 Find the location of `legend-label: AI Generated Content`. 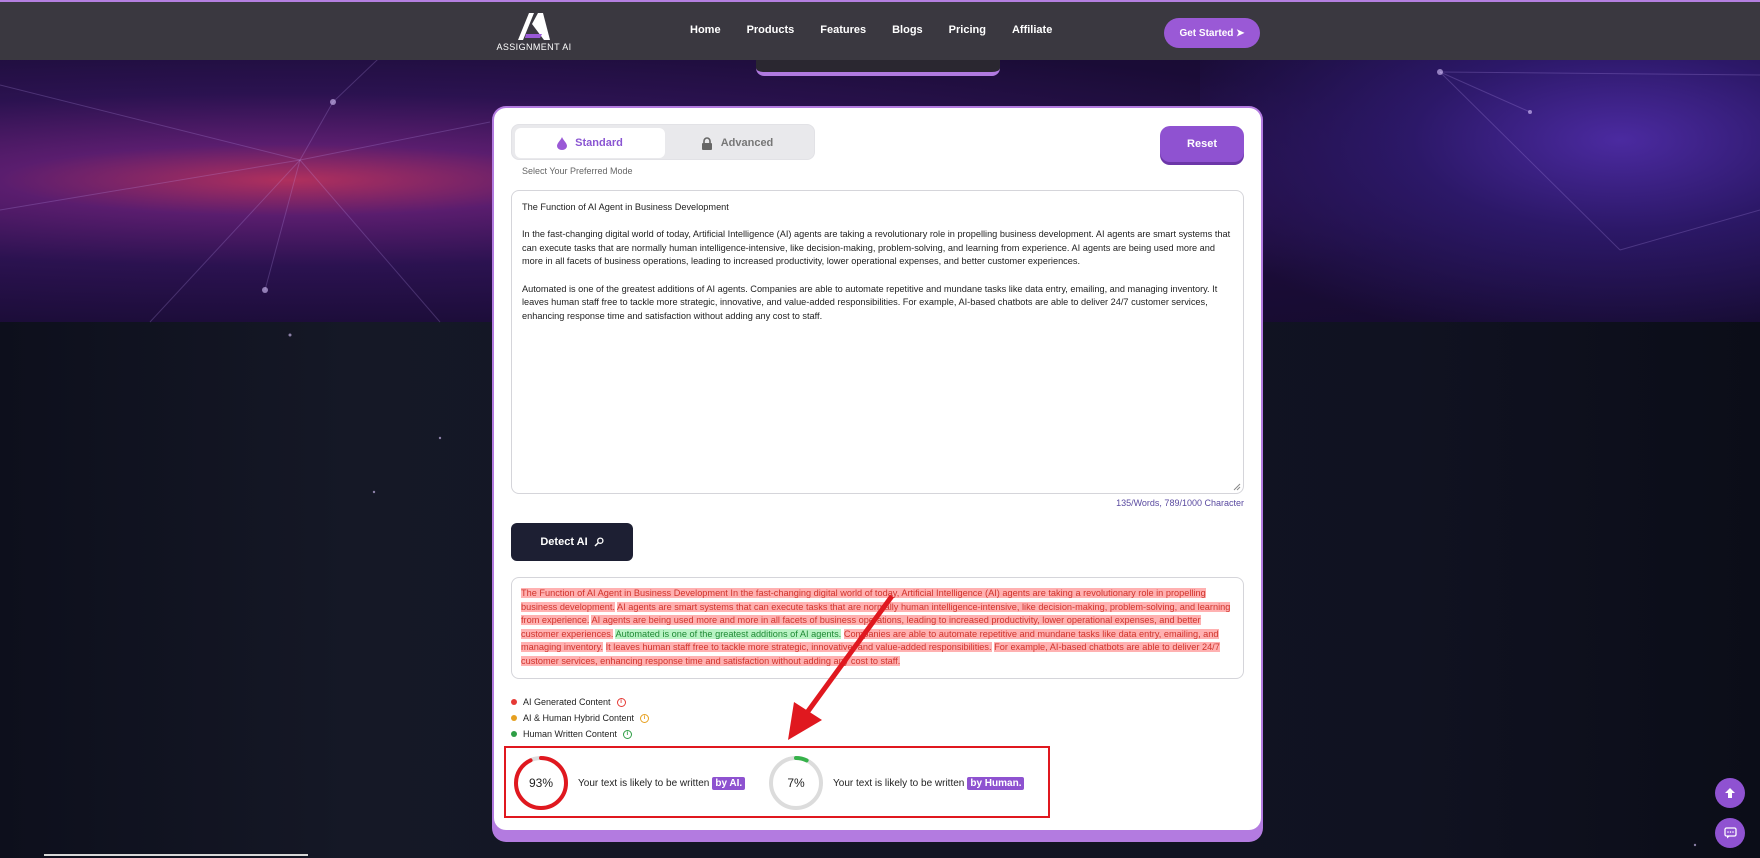

legend-label: AI Generated Content is located at coordinates (567, 702).